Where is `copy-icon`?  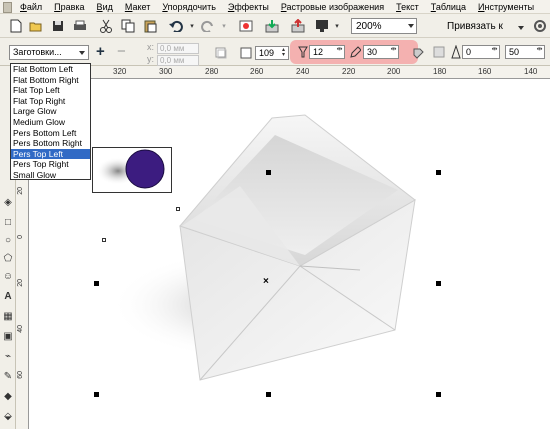 copy-icon is located at coordinates (128, 26).